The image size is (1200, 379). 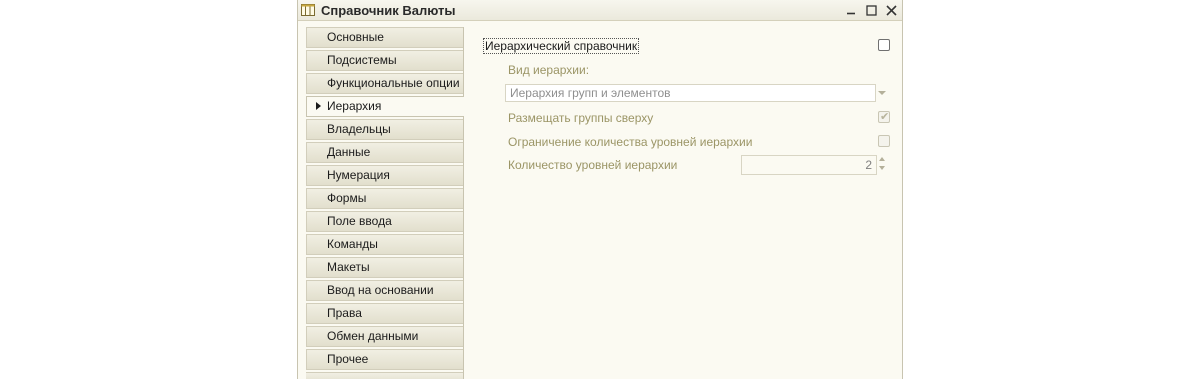 What do you see at coordinates (354, 106) in the screenshot?
I see `sidebar-item-label: Иерархия` at bounding box center [354, 106].